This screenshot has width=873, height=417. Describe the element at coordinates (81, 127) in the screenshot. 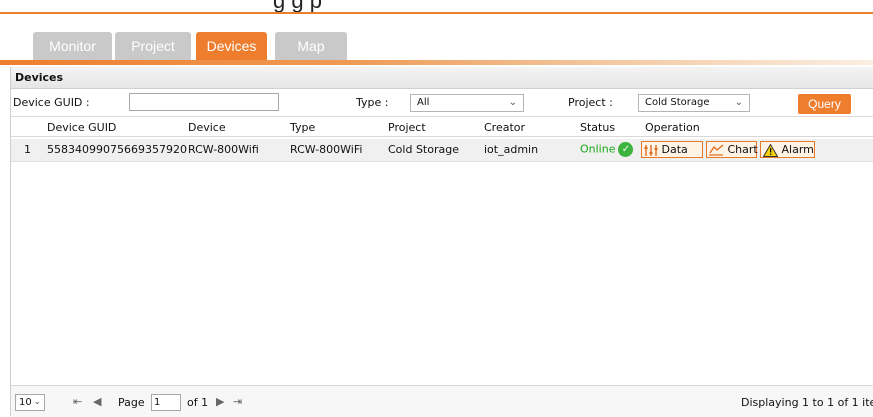

I see `col-device-guid: Device GUID` at that location.